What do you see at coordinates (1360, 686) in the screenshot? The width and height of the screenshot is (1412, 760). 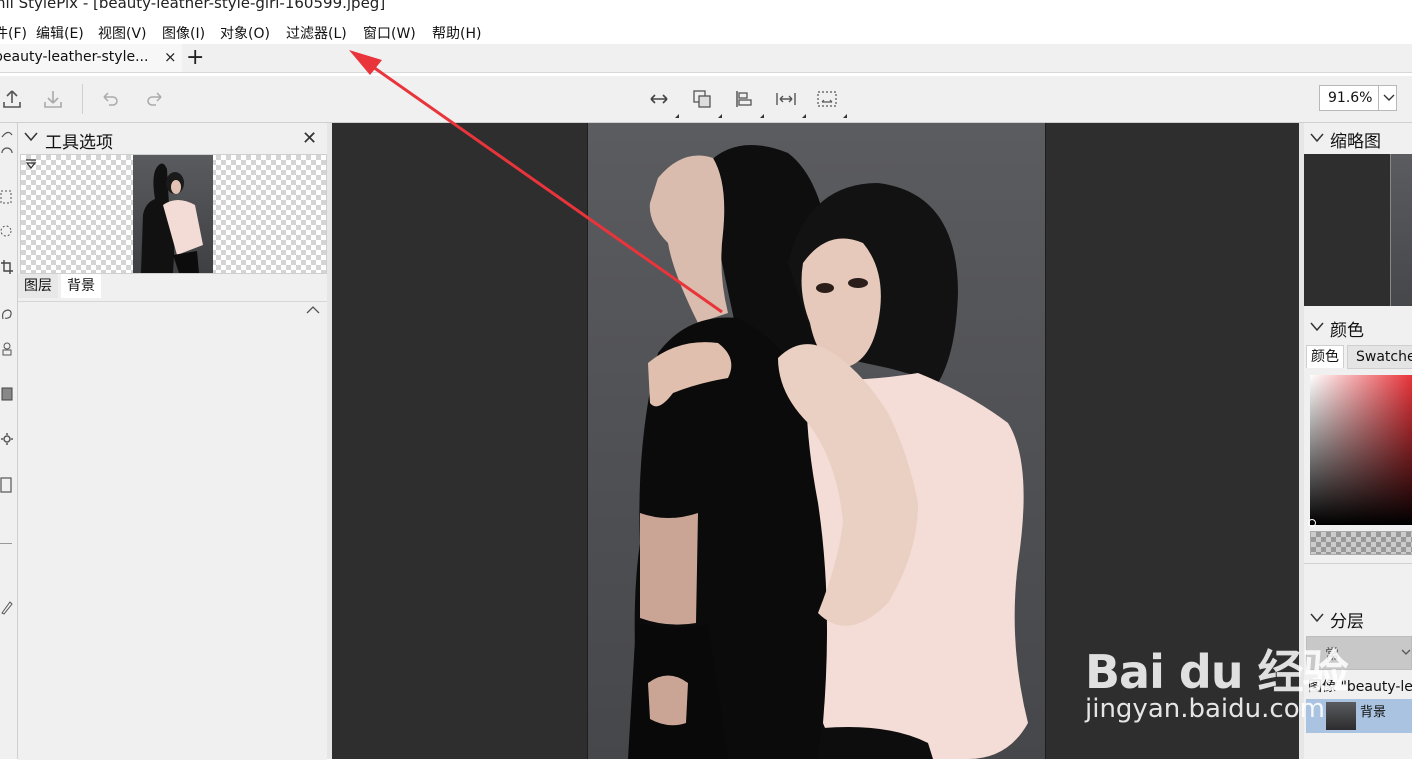 I see `image-node-label: 图像 "beauty-le` at bounding box center [1360, 686].